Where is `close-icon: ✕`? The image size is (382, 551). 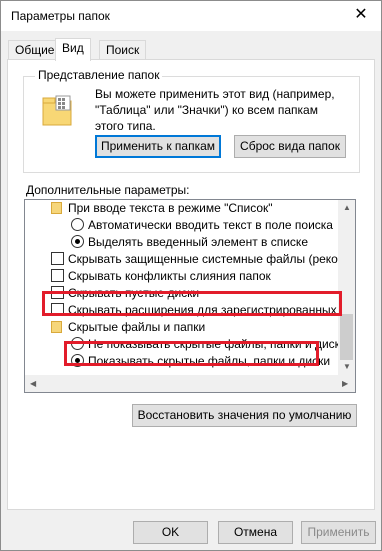 close-icon: ✕ is located at coordinates (361, 15).